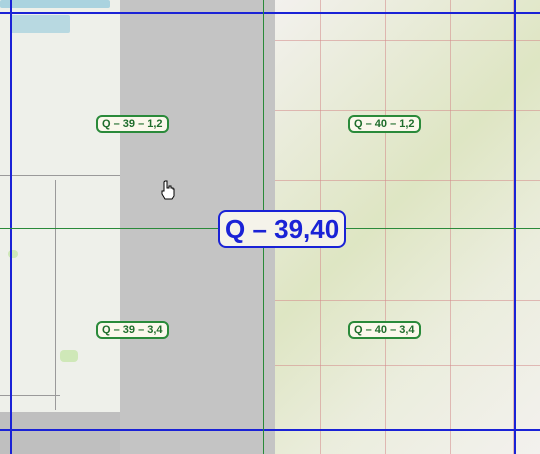  I want to click on sheet-label-q40-12: Q – 40 – 1,2, so click(384, 124).